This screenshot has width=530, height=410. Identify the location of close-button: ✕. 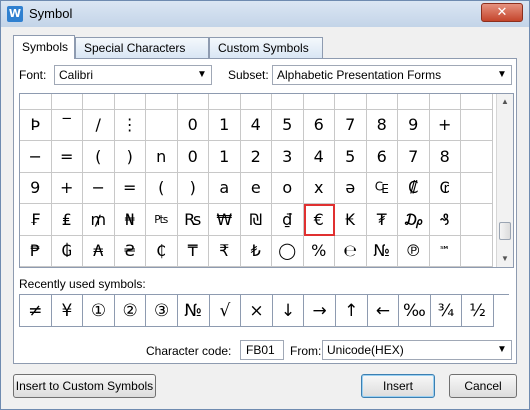
(502, 12).